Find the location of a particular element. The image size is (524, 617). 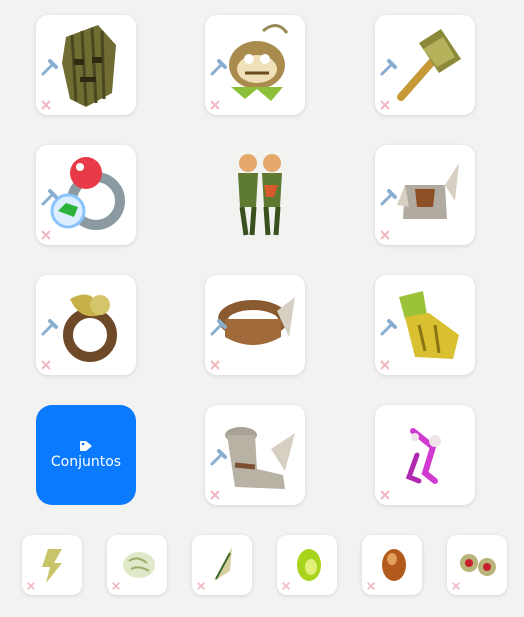

slot-shoulders is located at coordinates (425, 195).